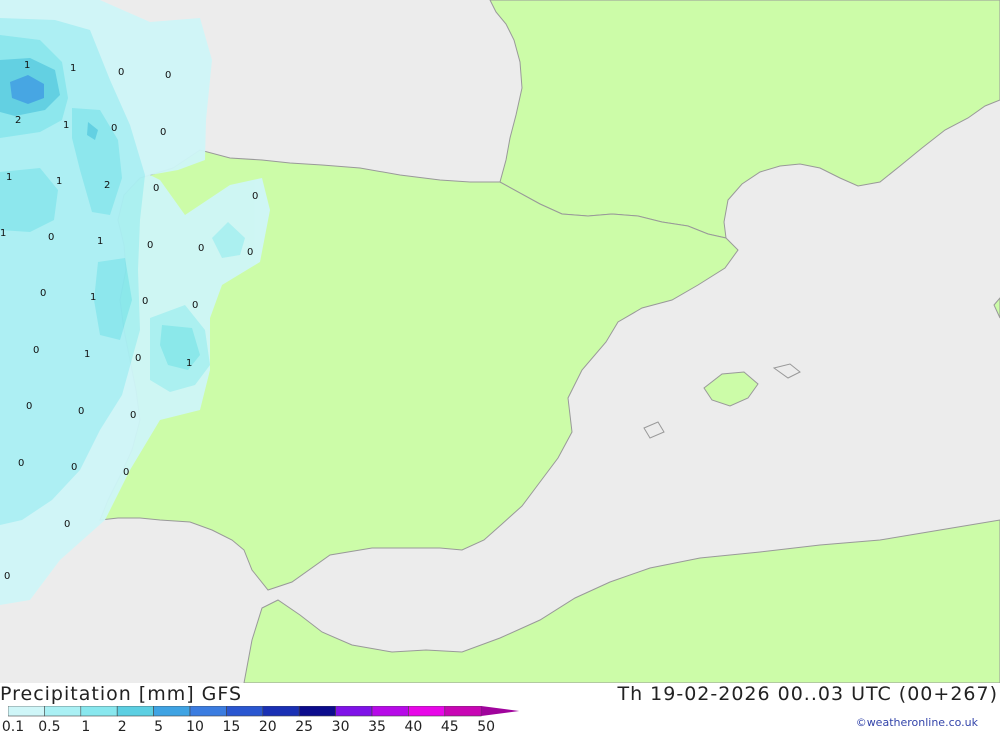 This screenshot has width=1000, height=735. I want to click on forecast-datetime: Th 19-02-2026 00..03 UTC (00+267), so click(807, 694).